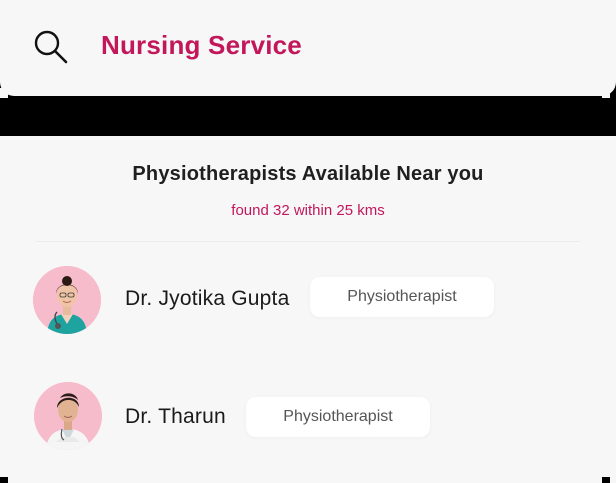 This screenshot has height=483, width=616. I want to click on divider, so click(308, 241).